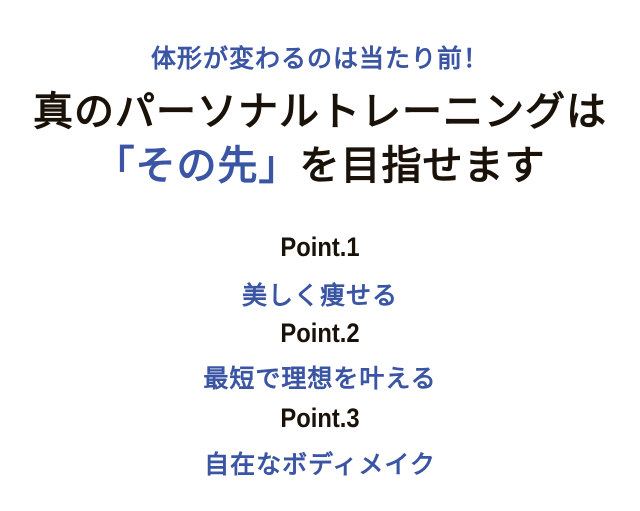 This screenshot has width=640, height=511. I want to click on headline-accent: 「その先」, so click(197, 166).